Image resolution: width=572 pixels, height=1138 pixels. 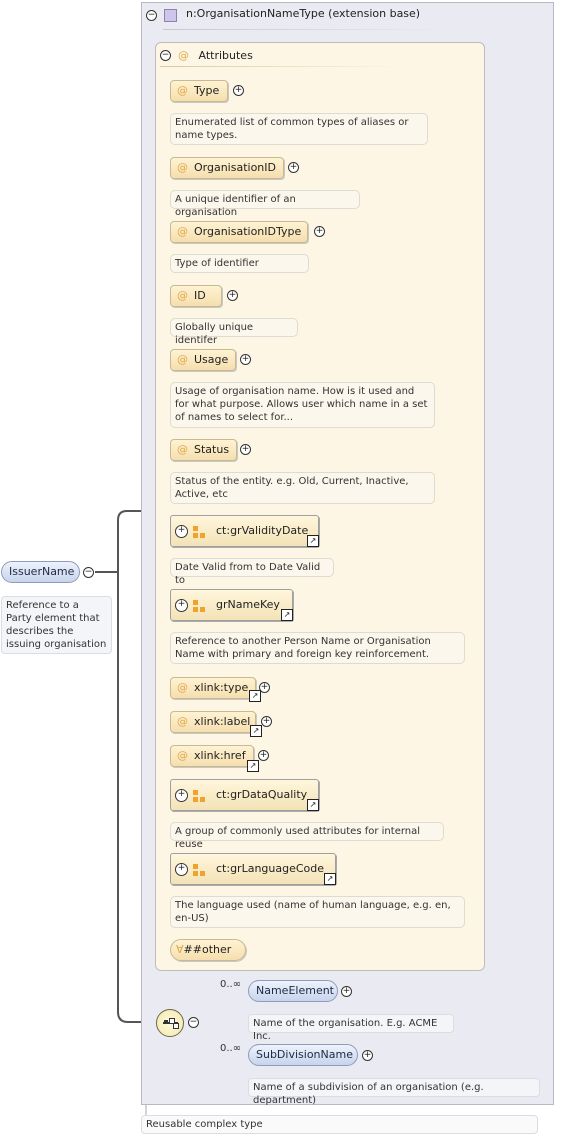 What do you see at coordinates (212, 449) in the screenshot?
I see `attribute-name: Status` at bounding box center [212, 449].